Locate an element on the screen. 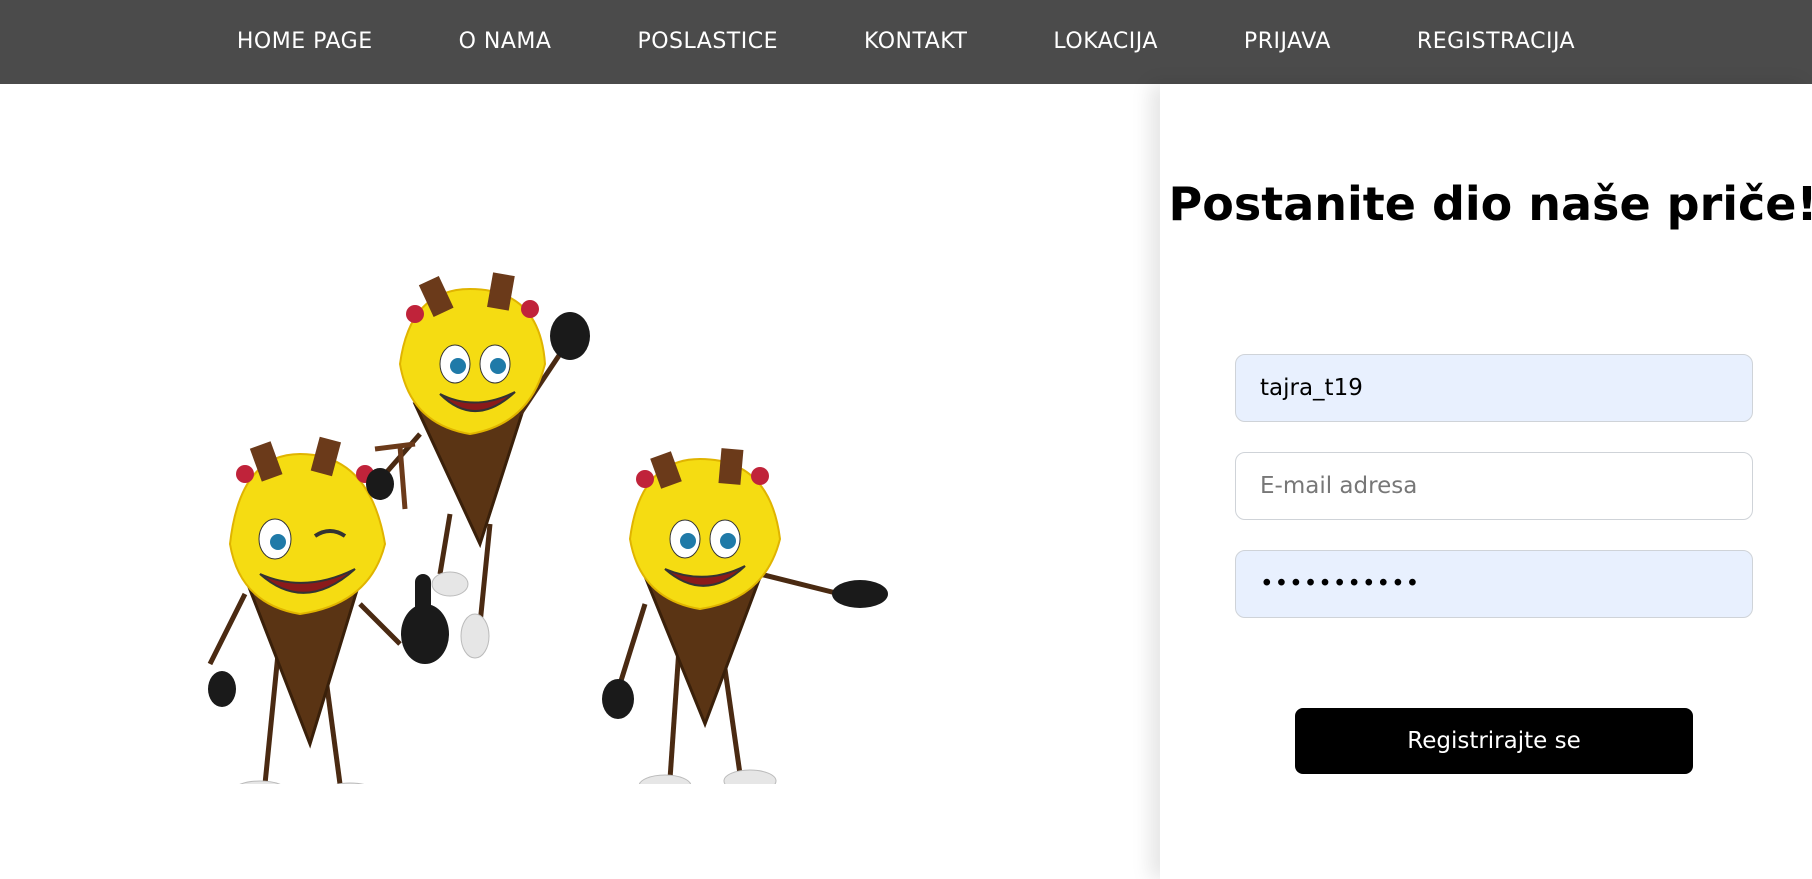 The image size is (1812, 879). nav-link-home: HOME PAGE is located at coordinates (305, 42).